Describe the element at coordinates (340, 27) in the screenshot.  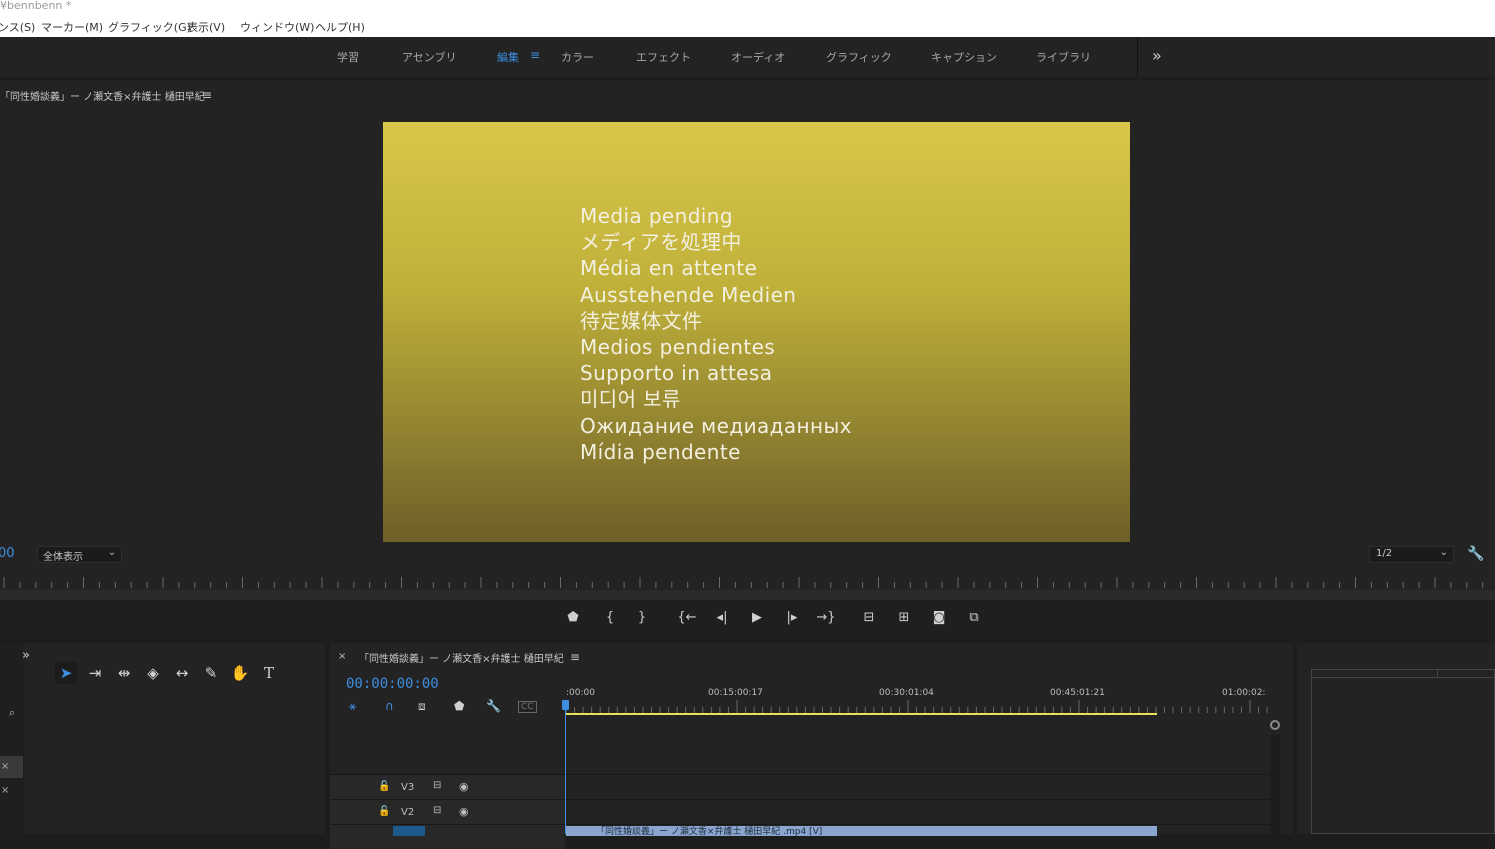
I see `menu-help: ヘルプ(H)` at that location.